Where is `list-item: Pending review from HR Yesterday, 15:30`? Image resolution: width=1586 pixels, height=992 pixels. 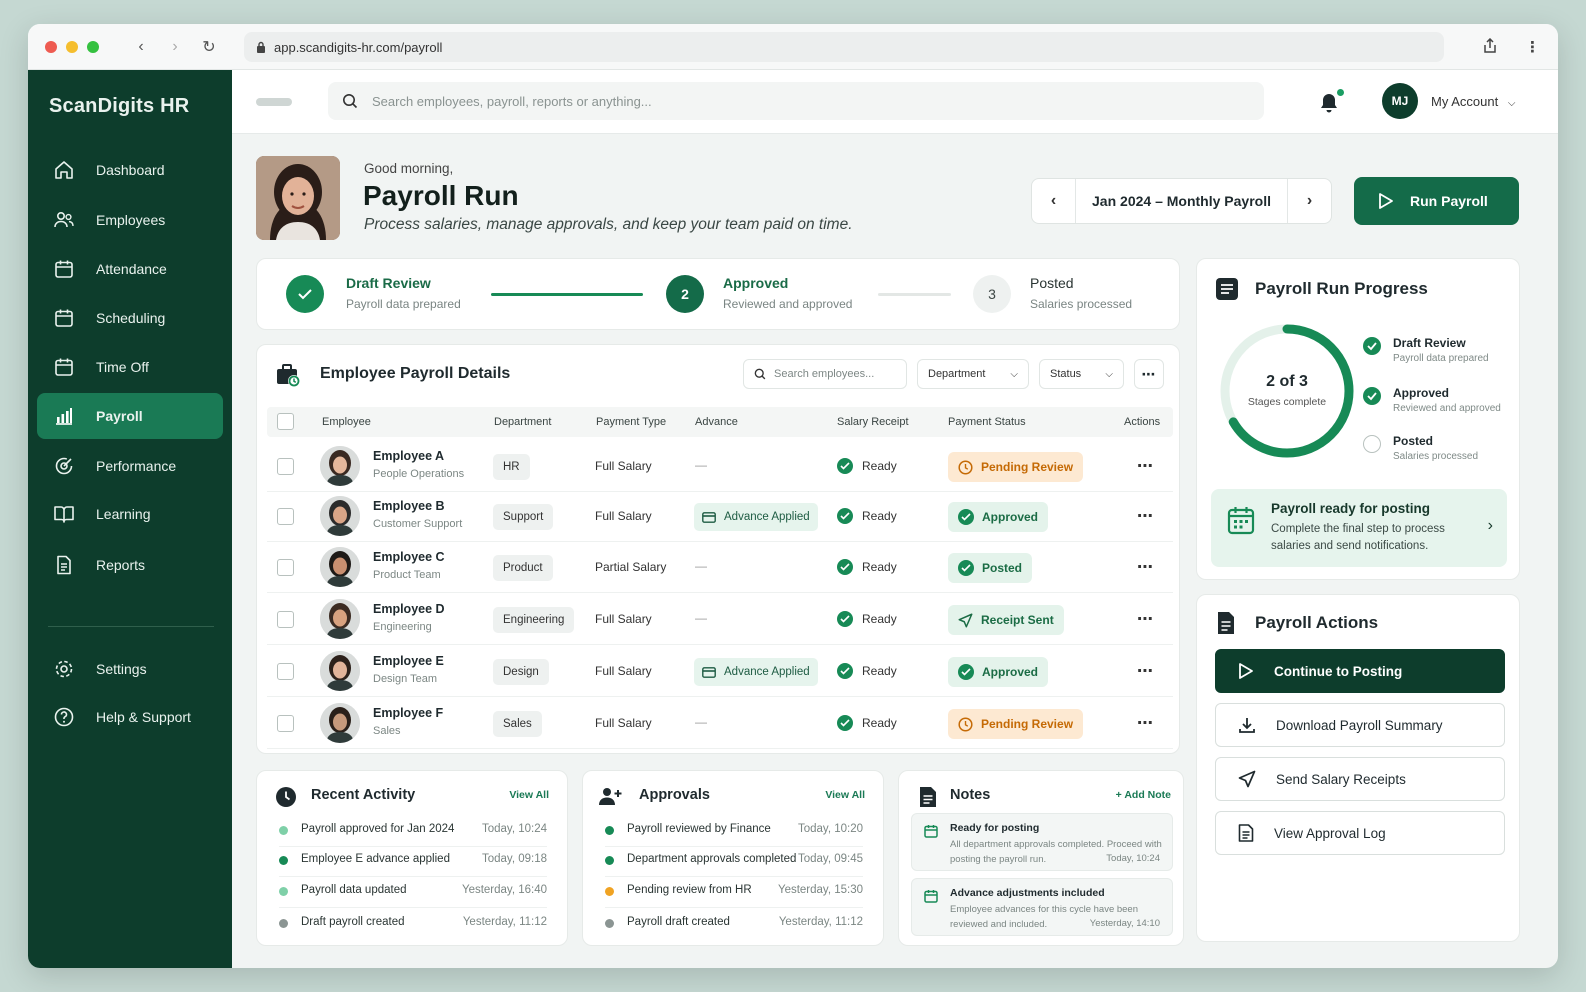
list-item: Pending review from HR Yesterday, 15:30 is located at coordinates (734, 893).